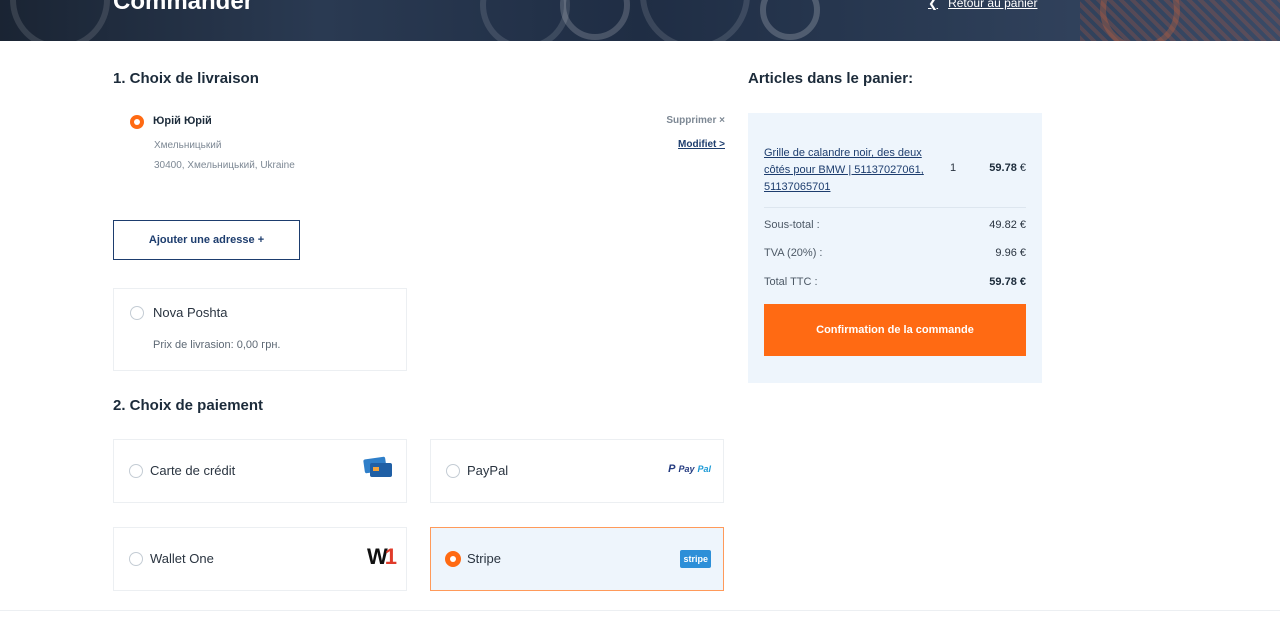  I want to click on chevron-left-icon: ❮, so click(933, 5).